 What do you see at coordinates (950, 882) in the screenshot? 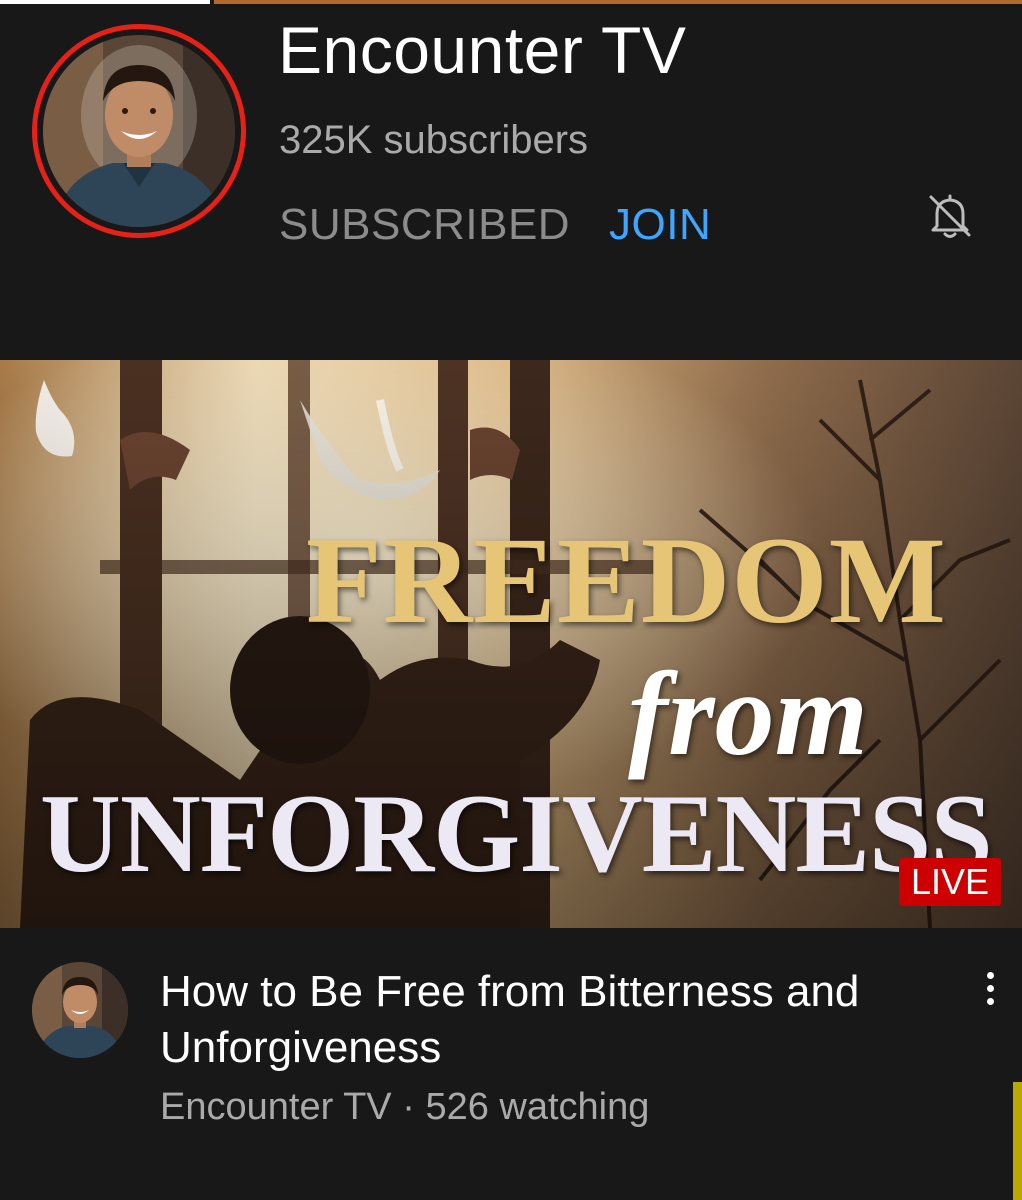
I see `live-badge: LIVE` at bounding box center [950, 882].